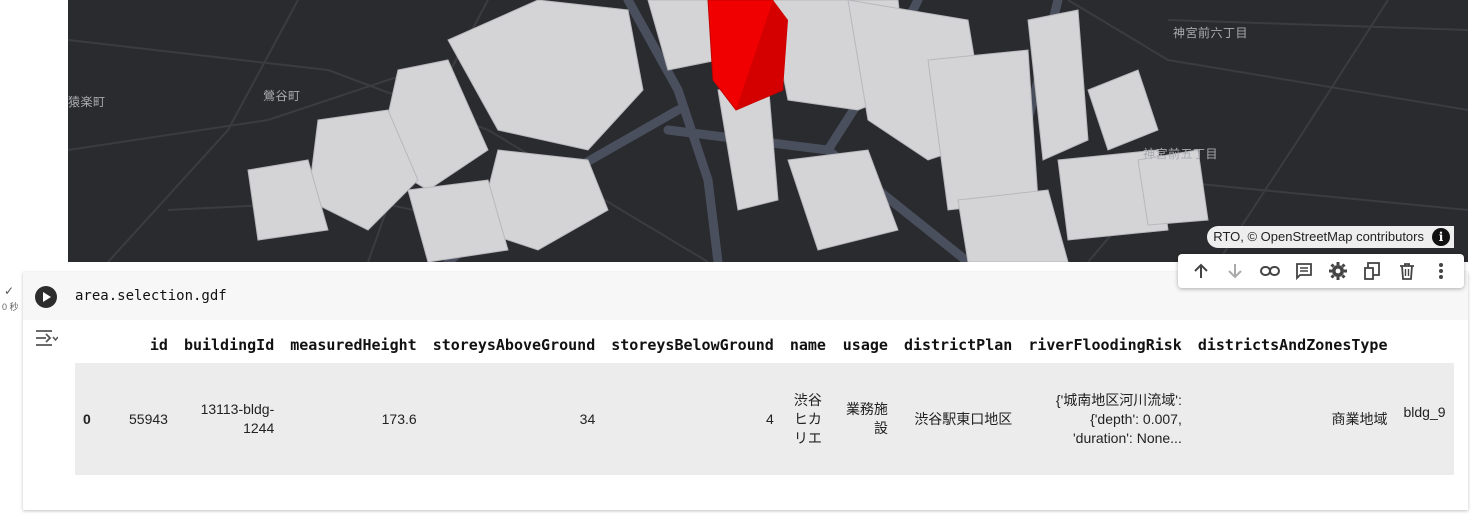 The image size is (1473, 518). What do you see at coordinates (514, 344) in the screenshot?
I see `column-header: storeysAboveGround` at bounding box center [514, 344].